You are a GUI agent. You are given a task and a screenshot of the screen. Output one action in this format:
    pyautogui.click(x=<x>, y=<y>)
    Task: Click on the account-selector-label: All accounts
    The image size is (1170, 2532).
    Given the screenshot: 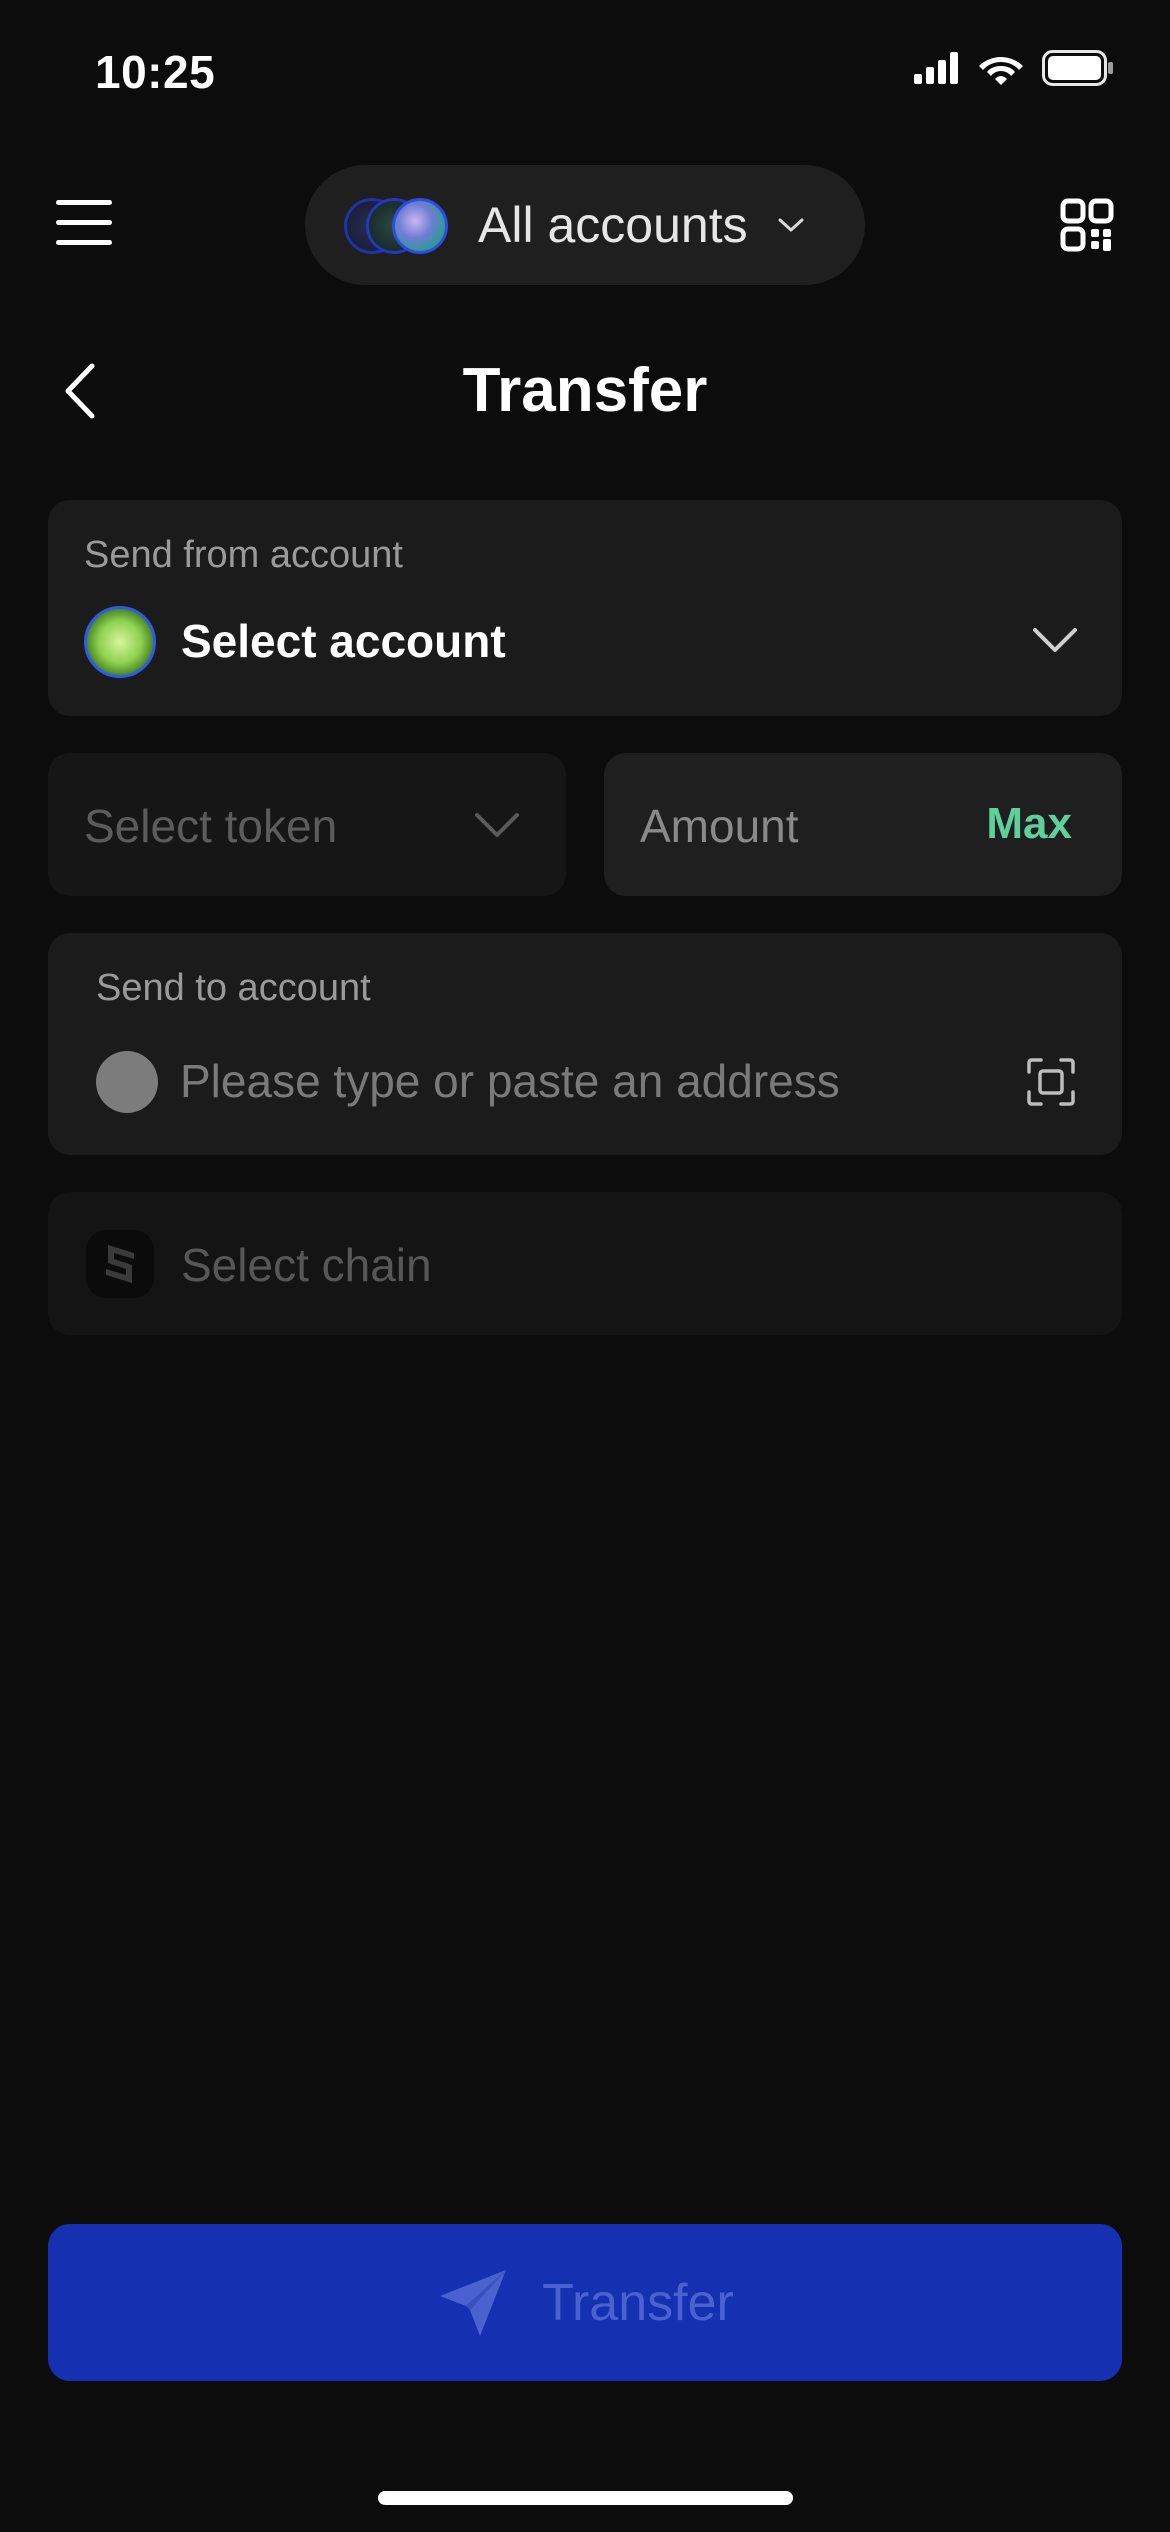 What is the action you would take?
    pyautogui.click(x=613, y=225)
    